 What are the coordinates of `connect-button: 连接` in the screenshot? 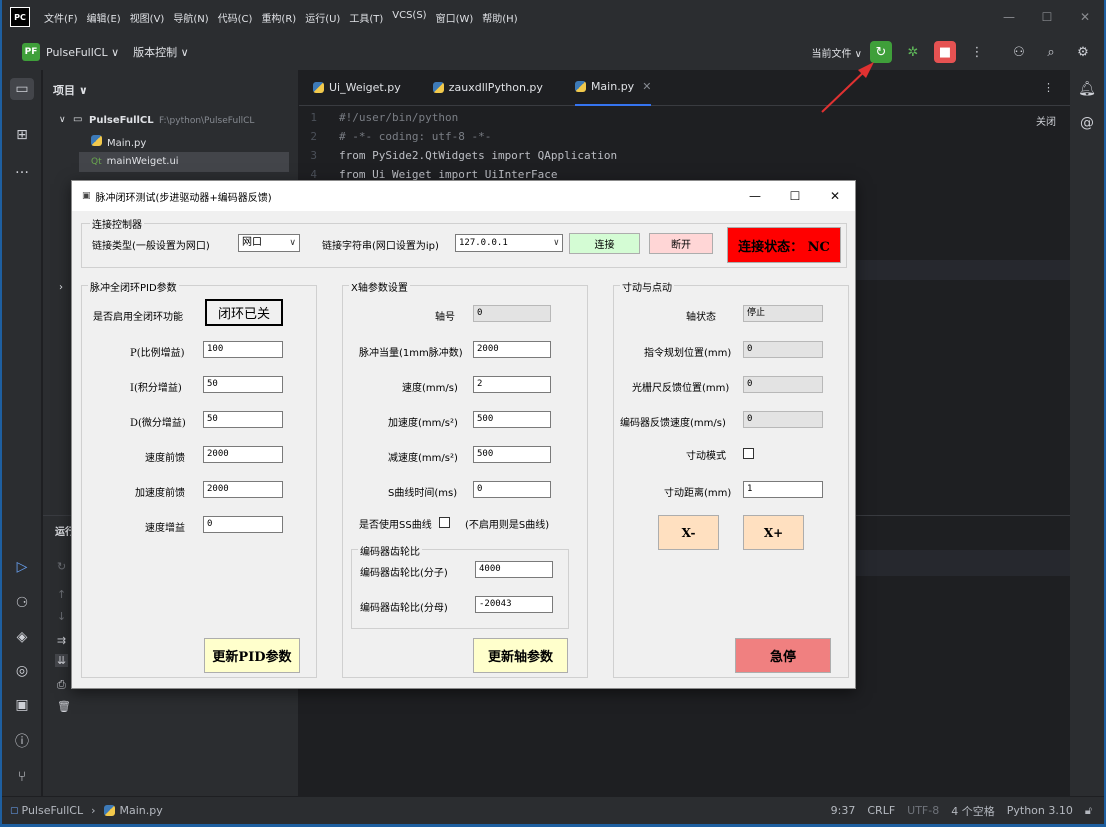 It's located at (604, 243).